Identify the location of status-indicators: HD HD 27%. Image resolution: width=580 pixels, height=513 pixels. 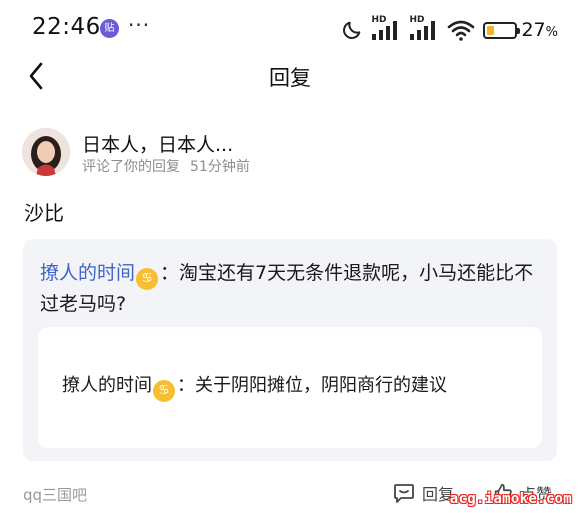
(449, 29).